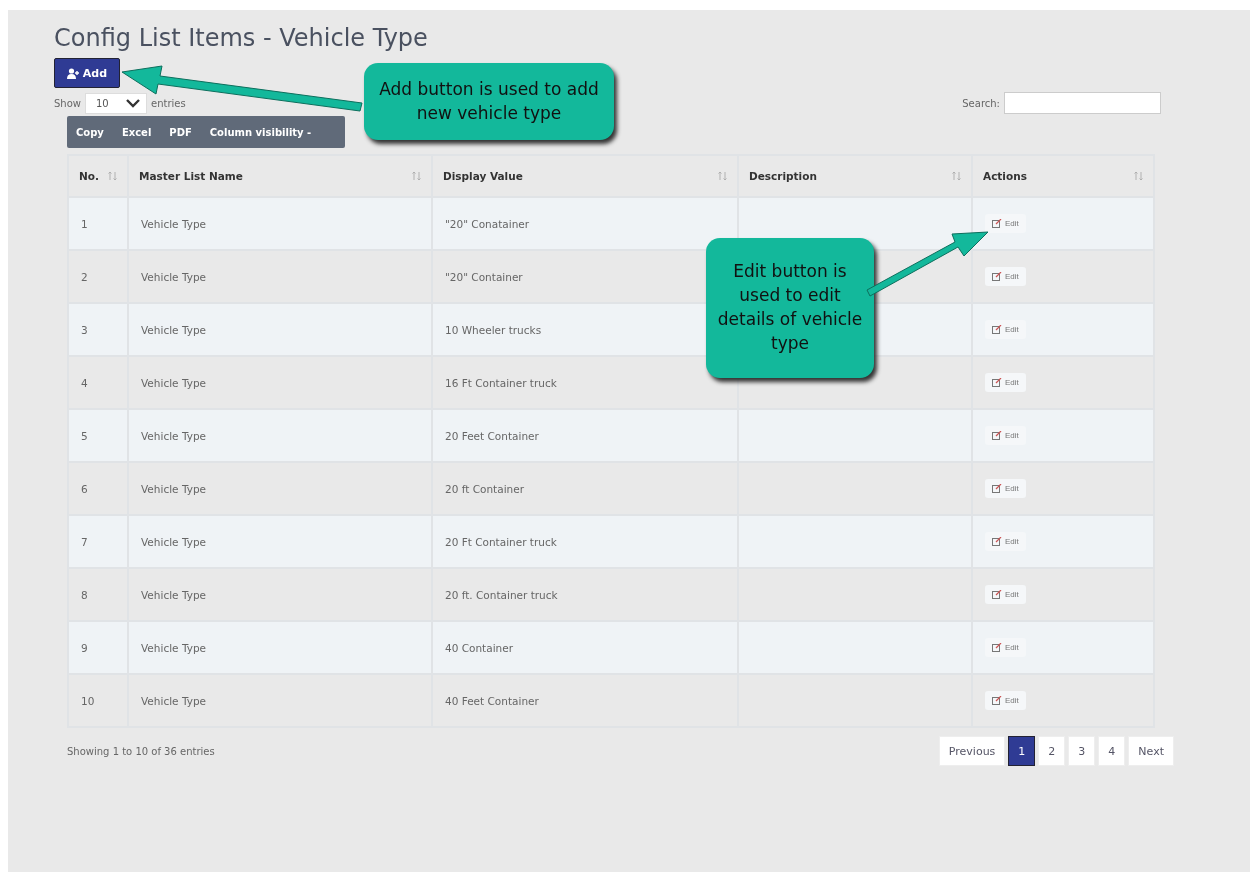  What do you see at coordinates (136, 132) in the screenshot?
I see `export-button: Excel` at bounding box center [136, 132].